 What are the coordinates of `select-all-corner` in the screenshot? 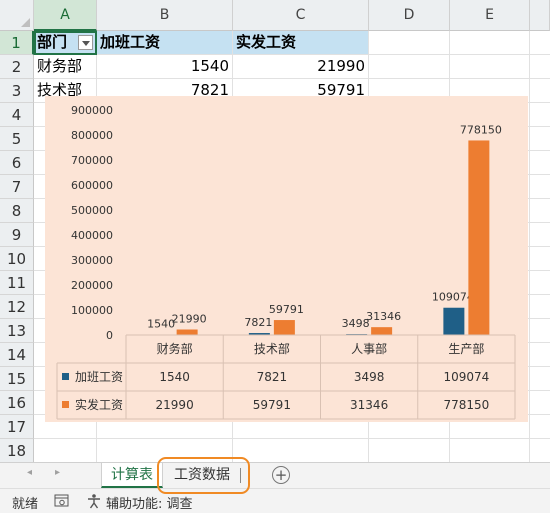 It's located at (17, 15).